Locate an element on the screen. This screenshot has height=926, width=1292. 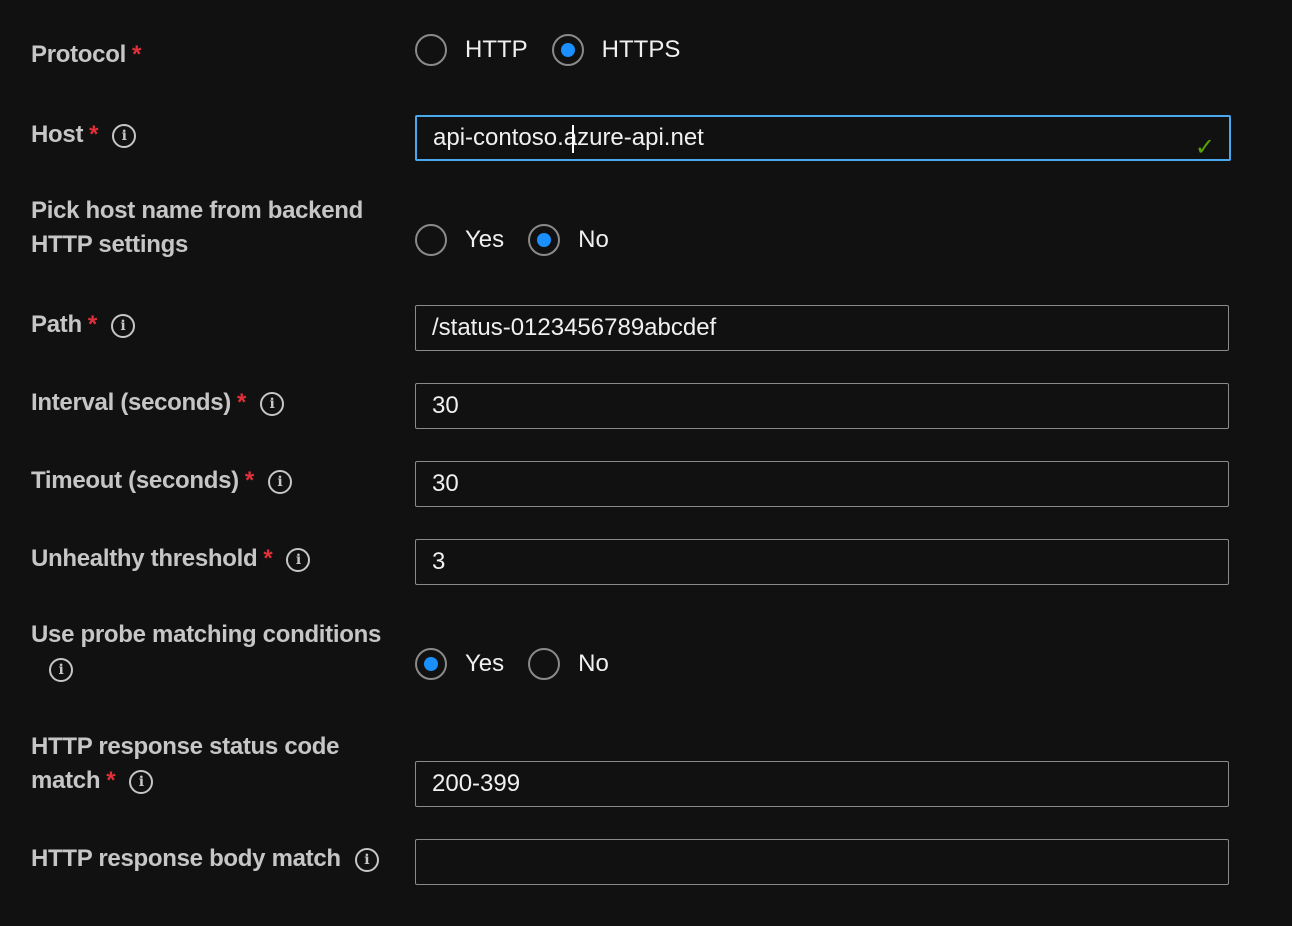
checkmark-icon: ✓ is located at coordinates (1204, 147).